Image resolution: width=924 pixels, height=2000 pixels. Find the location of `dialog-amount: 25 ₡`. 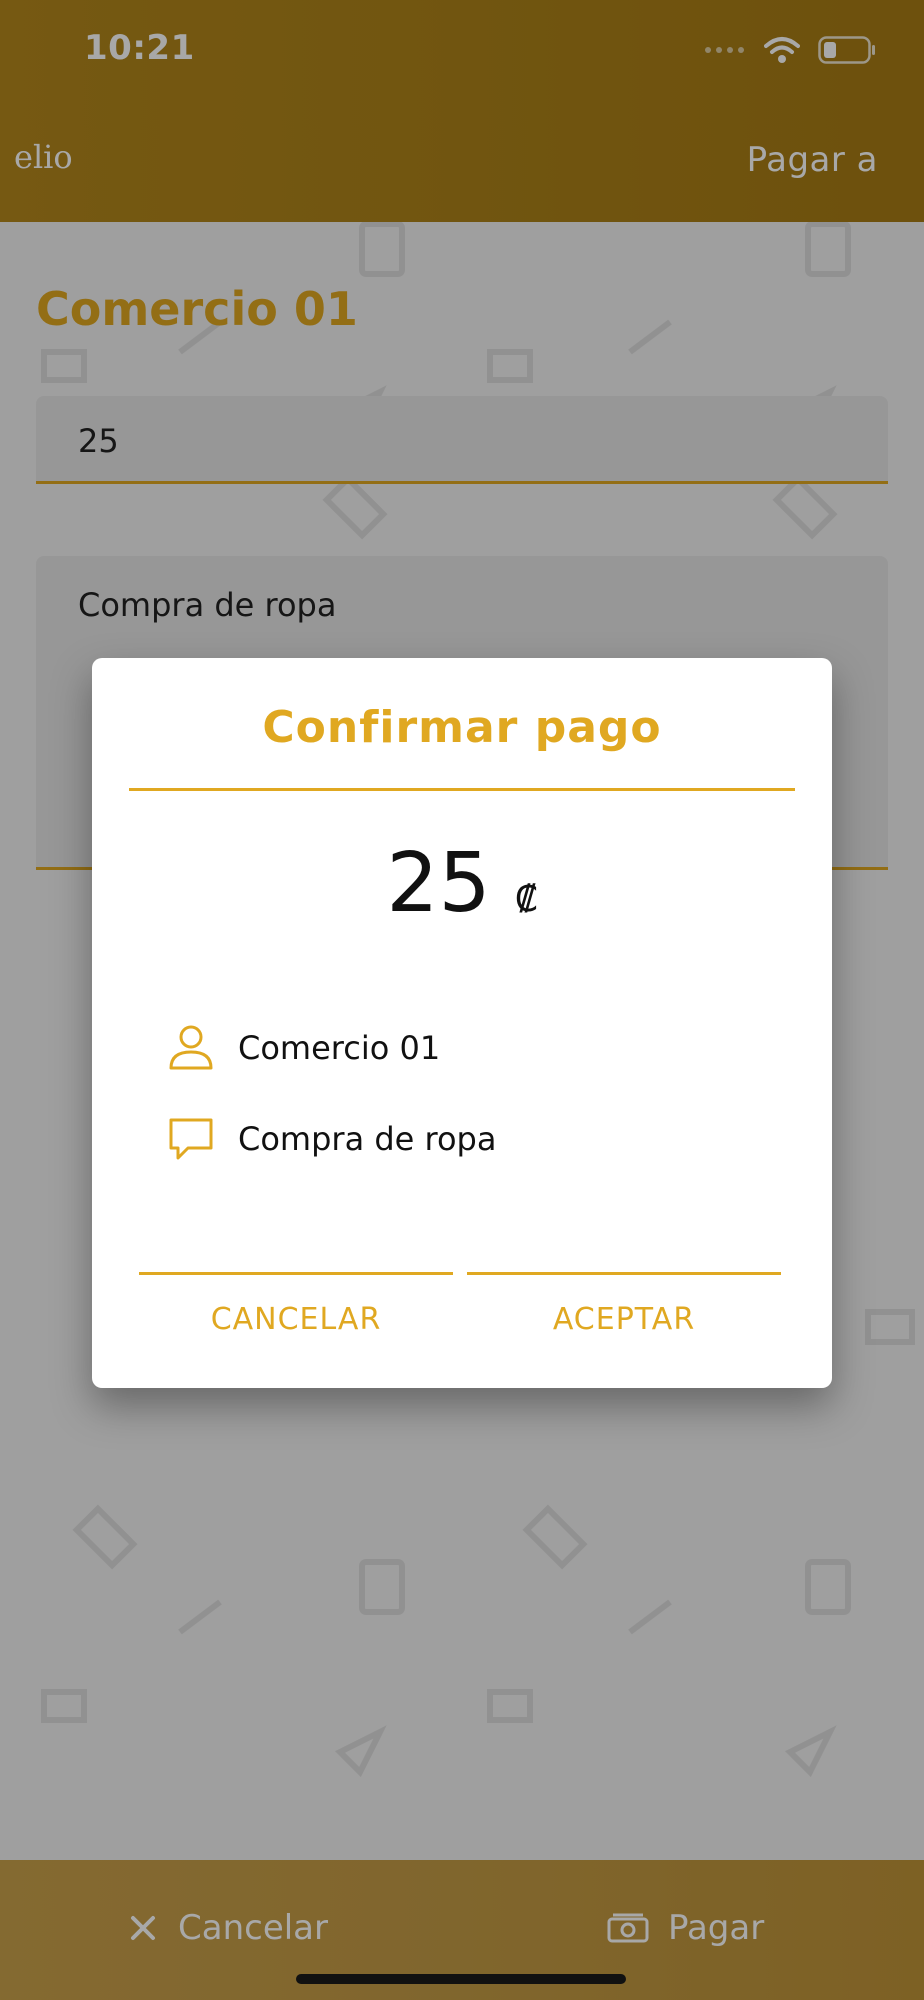

dialog-amount: 25 ₡ is located at coordinates (462, 883).